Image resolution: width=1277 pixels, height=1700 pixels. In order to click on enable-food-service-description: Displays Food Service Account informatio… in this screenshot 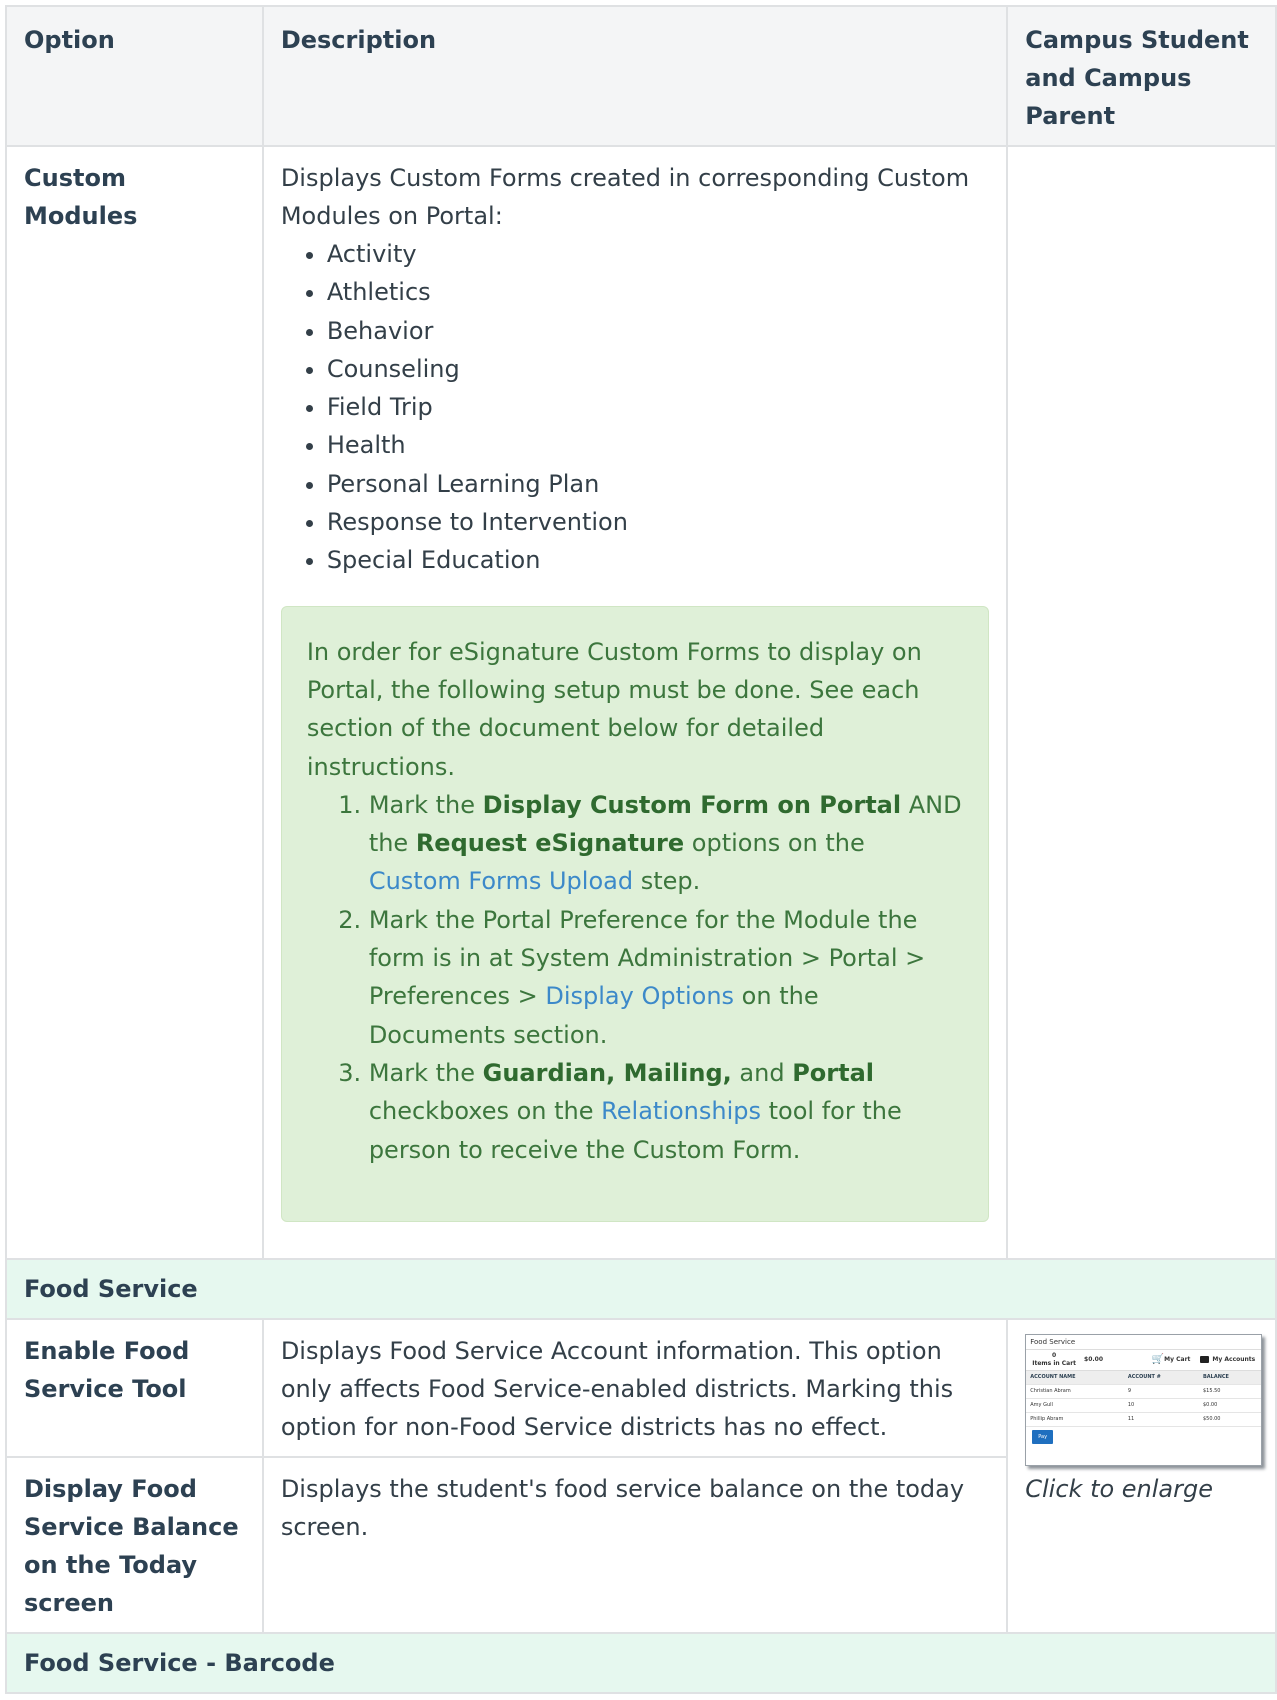, I will do `click(635, 1387)`.